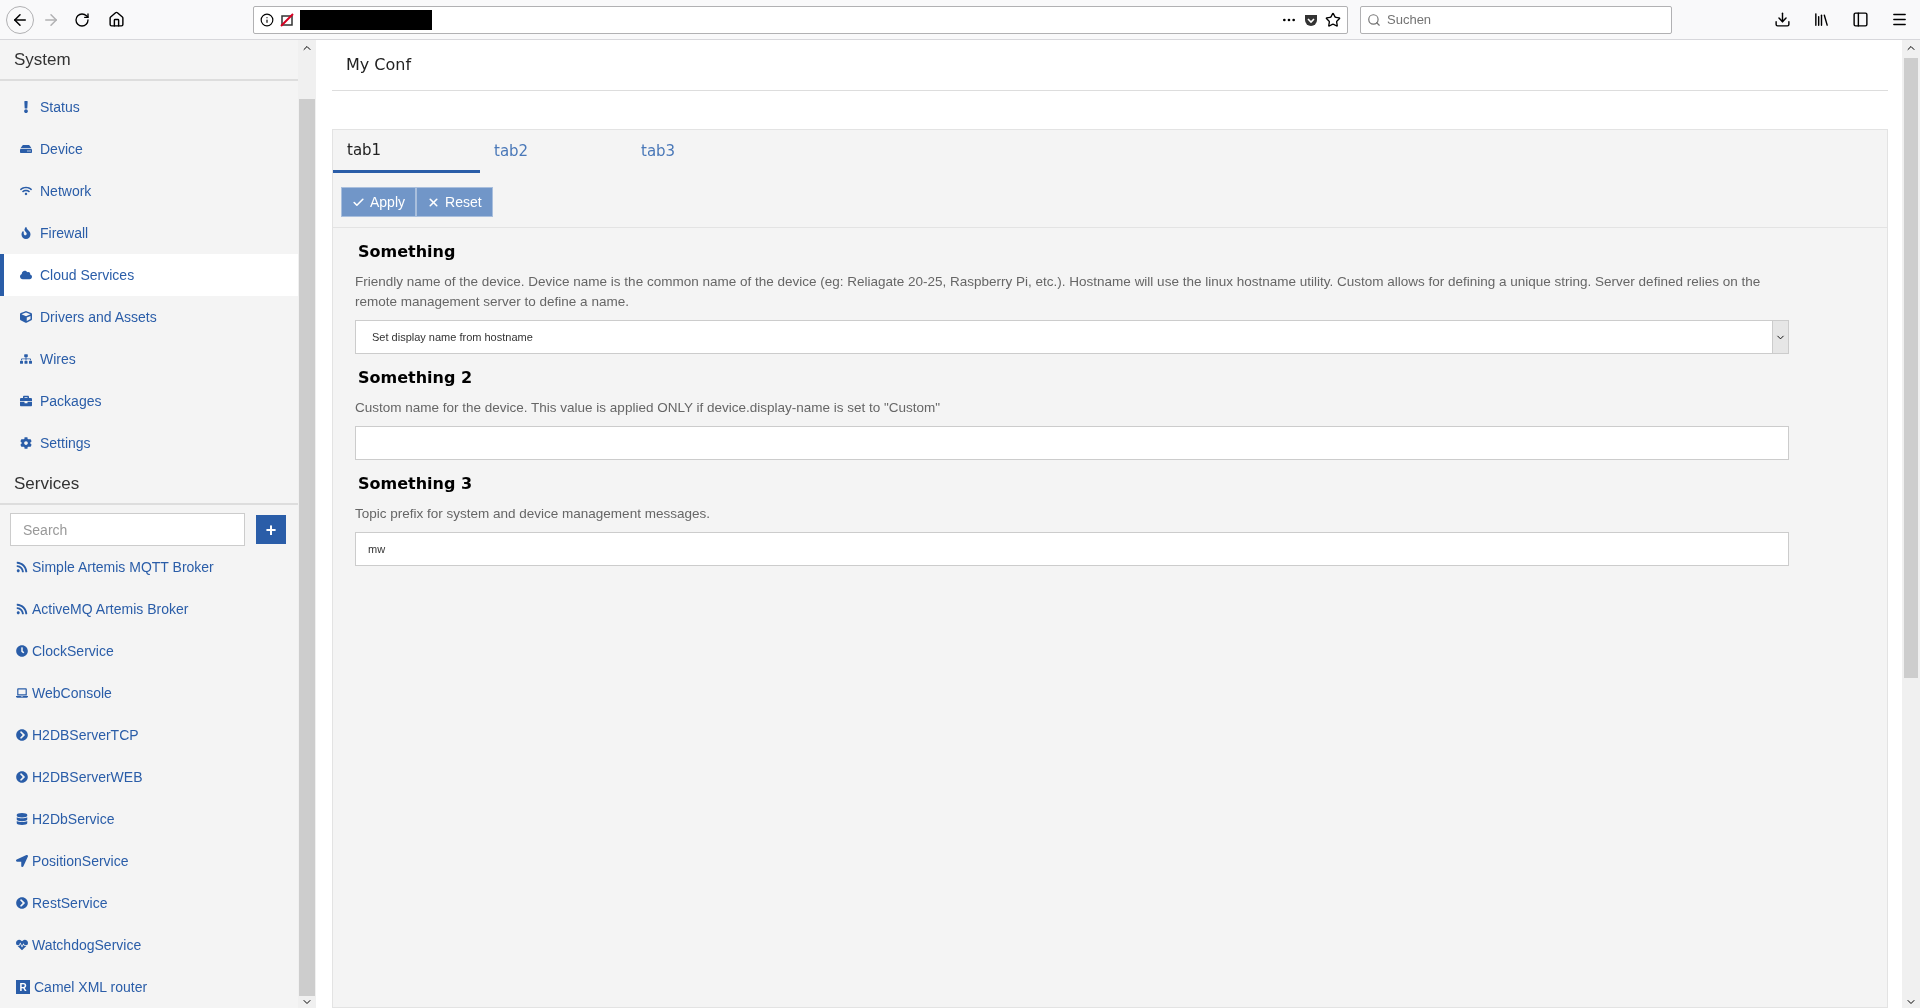 The image size is (1920, 1008). Describe the element at coordinates (533, 514) in the screenshot. I see `field-description: Topic prefix for system and device management messages.` at that location.